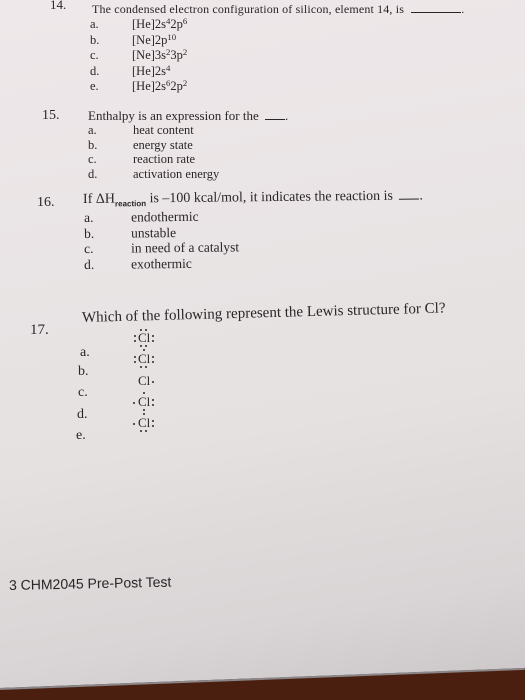 The image size is (525, 700). What do you see at coordinates (176, 173) in the screenshot?
I see `option-text: activation energy` at bounding box center [176, 173].